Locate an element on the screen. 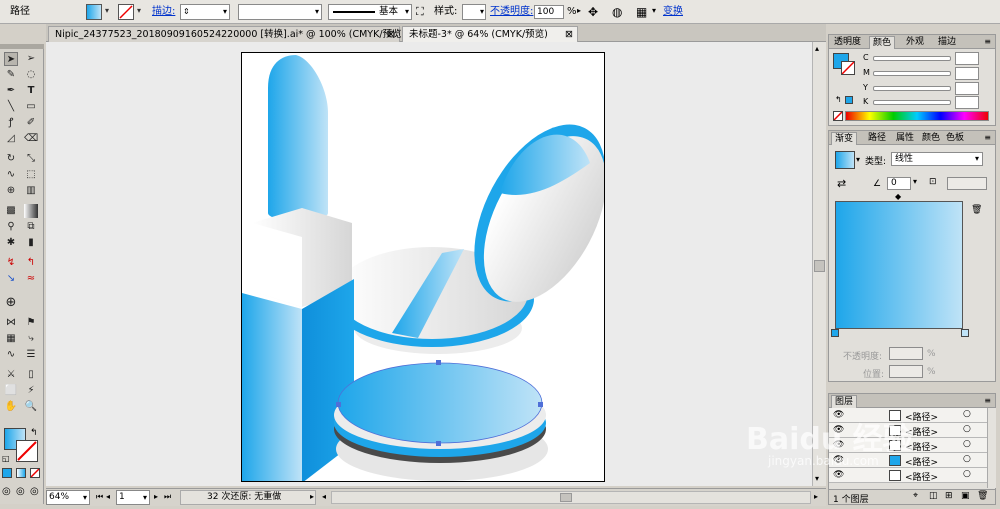  new-layer-icon: ▣ is located at coordinates (965, 496).